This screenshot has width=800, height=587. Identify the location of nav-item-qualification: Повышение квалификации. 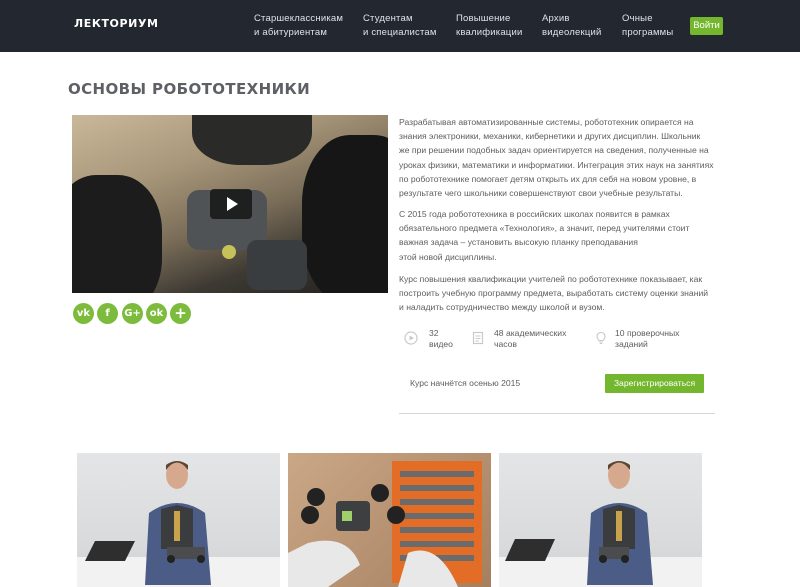
(489, 26).